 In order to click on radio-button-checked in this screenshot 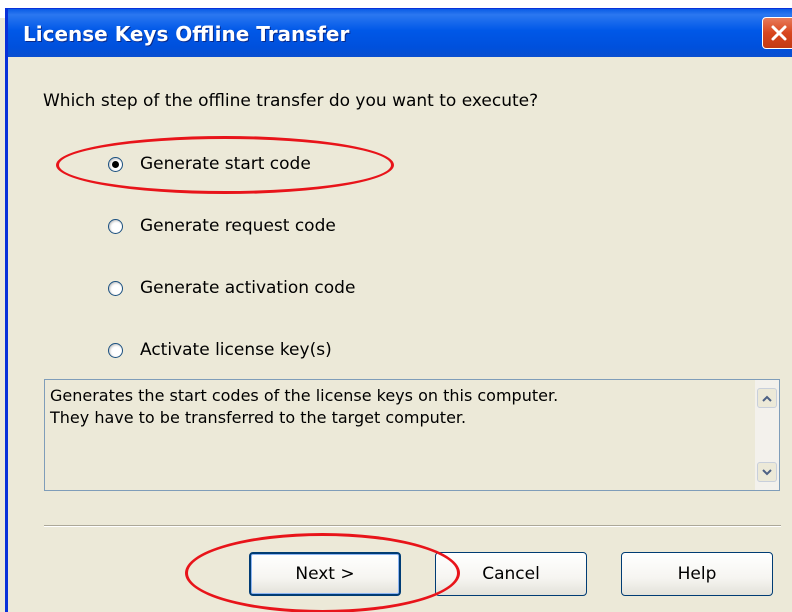, I will do `click(115, 164)`.